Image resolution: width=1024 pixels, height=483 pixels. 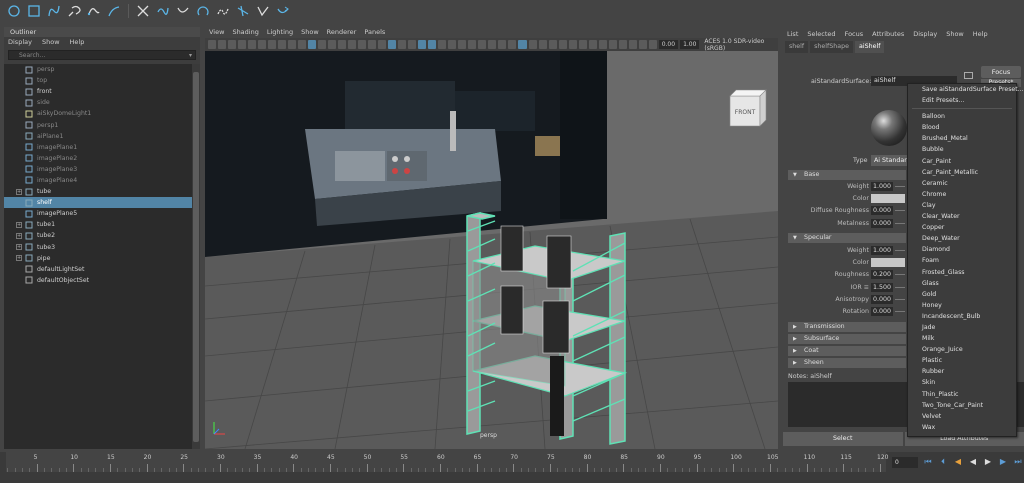 I want to click on detach-curve-icon, so click(x=183, y=11).